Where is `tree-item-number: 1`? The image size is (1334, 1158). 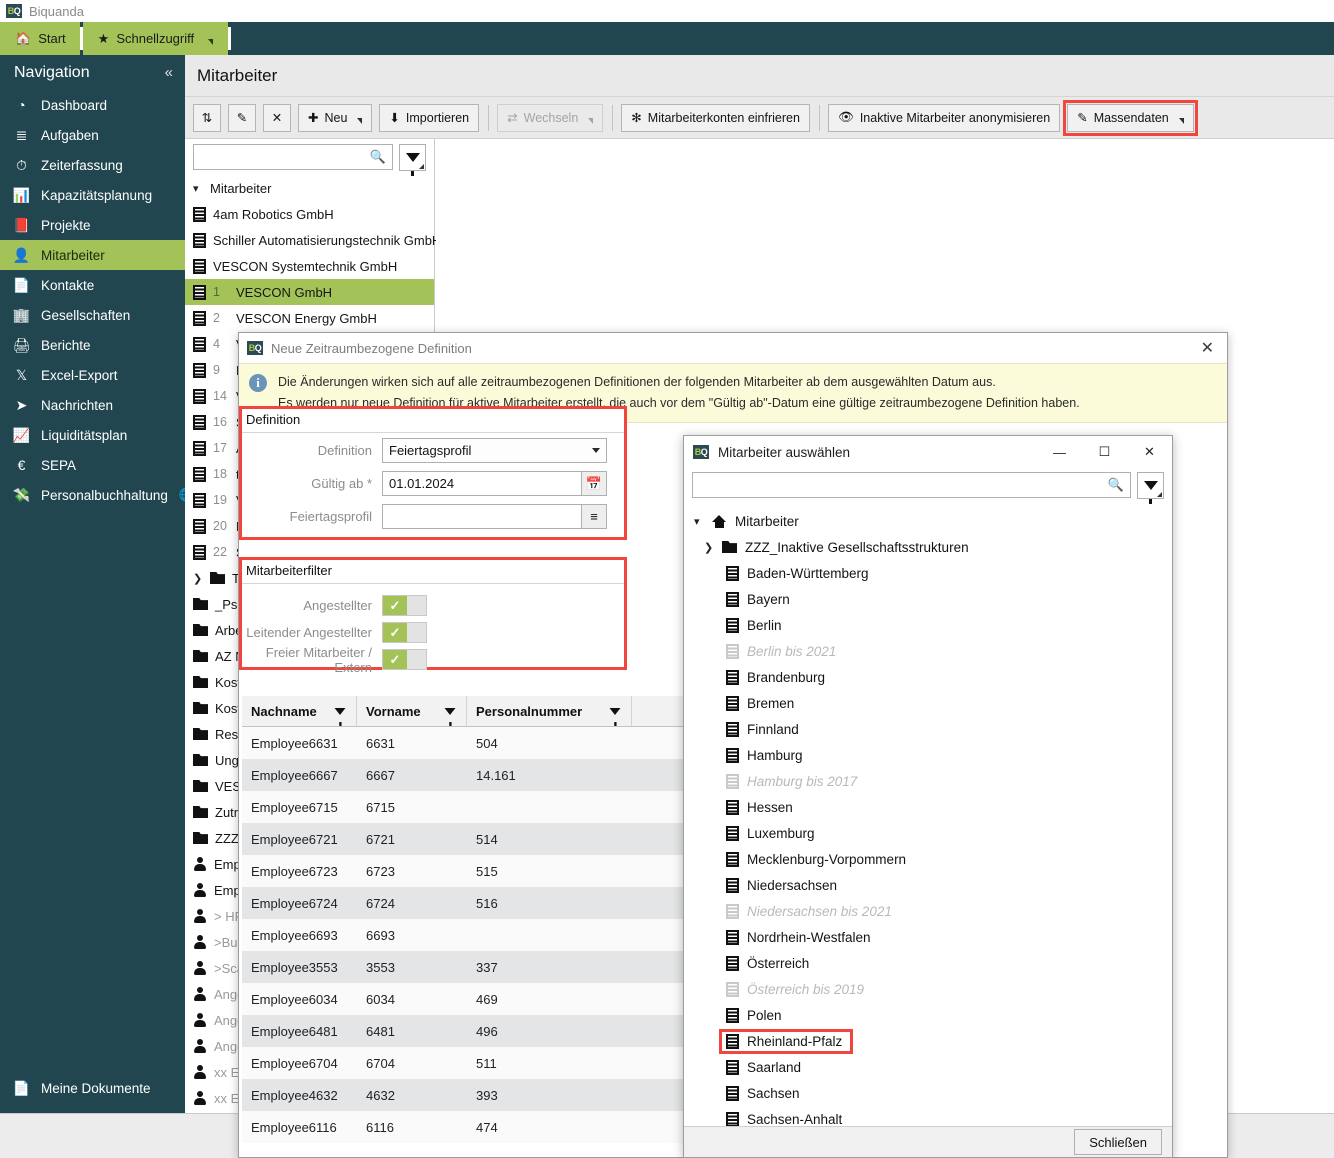
tree-item-number: 1 is located at coordinates (216, 292).